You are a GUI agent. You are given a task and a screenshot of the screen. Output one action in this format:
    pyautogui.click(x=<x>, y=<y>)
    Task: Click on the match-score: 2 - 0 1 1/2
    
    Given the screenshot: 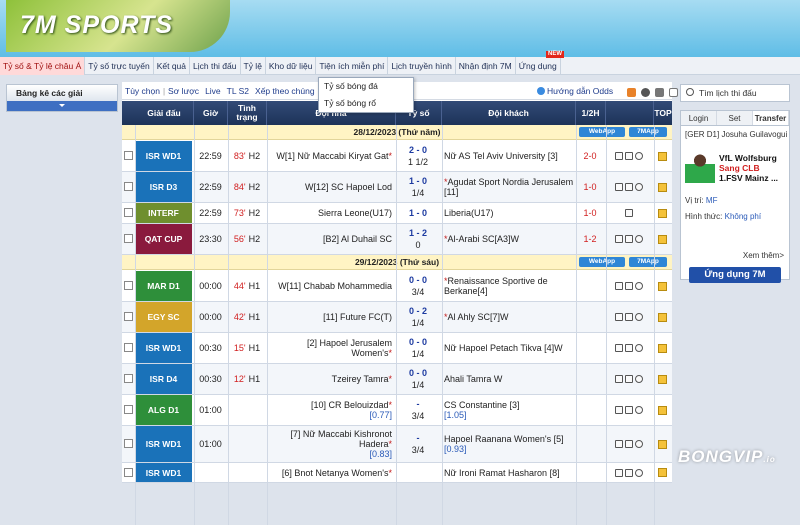 What is the action you would take?
    pyautogui.click(x=418, y=156)
    